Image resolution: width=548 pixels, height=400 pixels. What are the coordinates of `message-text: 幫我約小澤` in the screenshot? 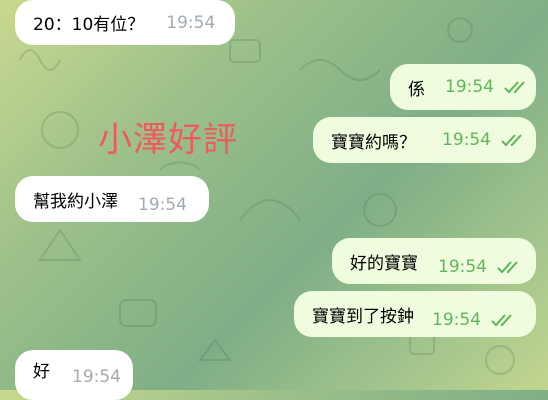 It's located at (75, 201).